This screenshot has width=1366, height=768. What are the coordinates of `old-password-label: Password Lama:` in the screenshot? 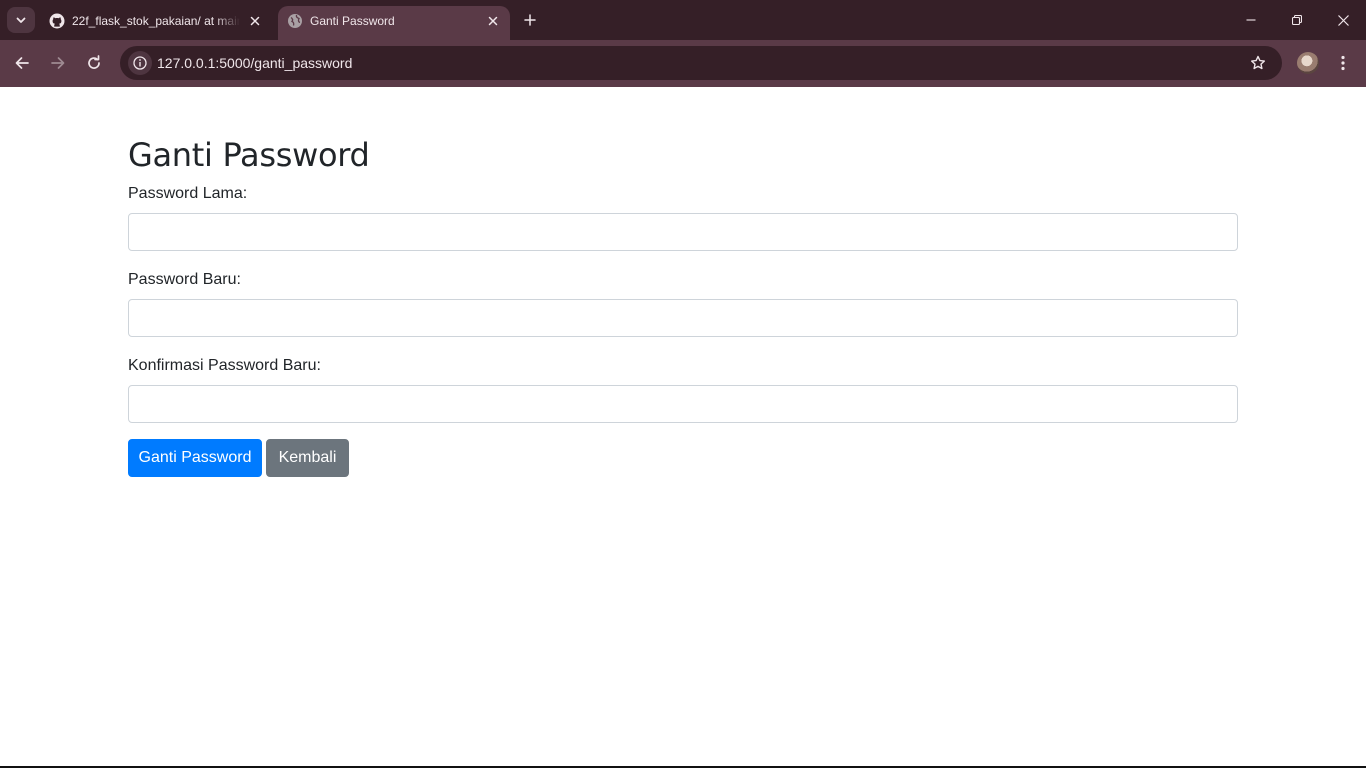 It's located at (188, 193).